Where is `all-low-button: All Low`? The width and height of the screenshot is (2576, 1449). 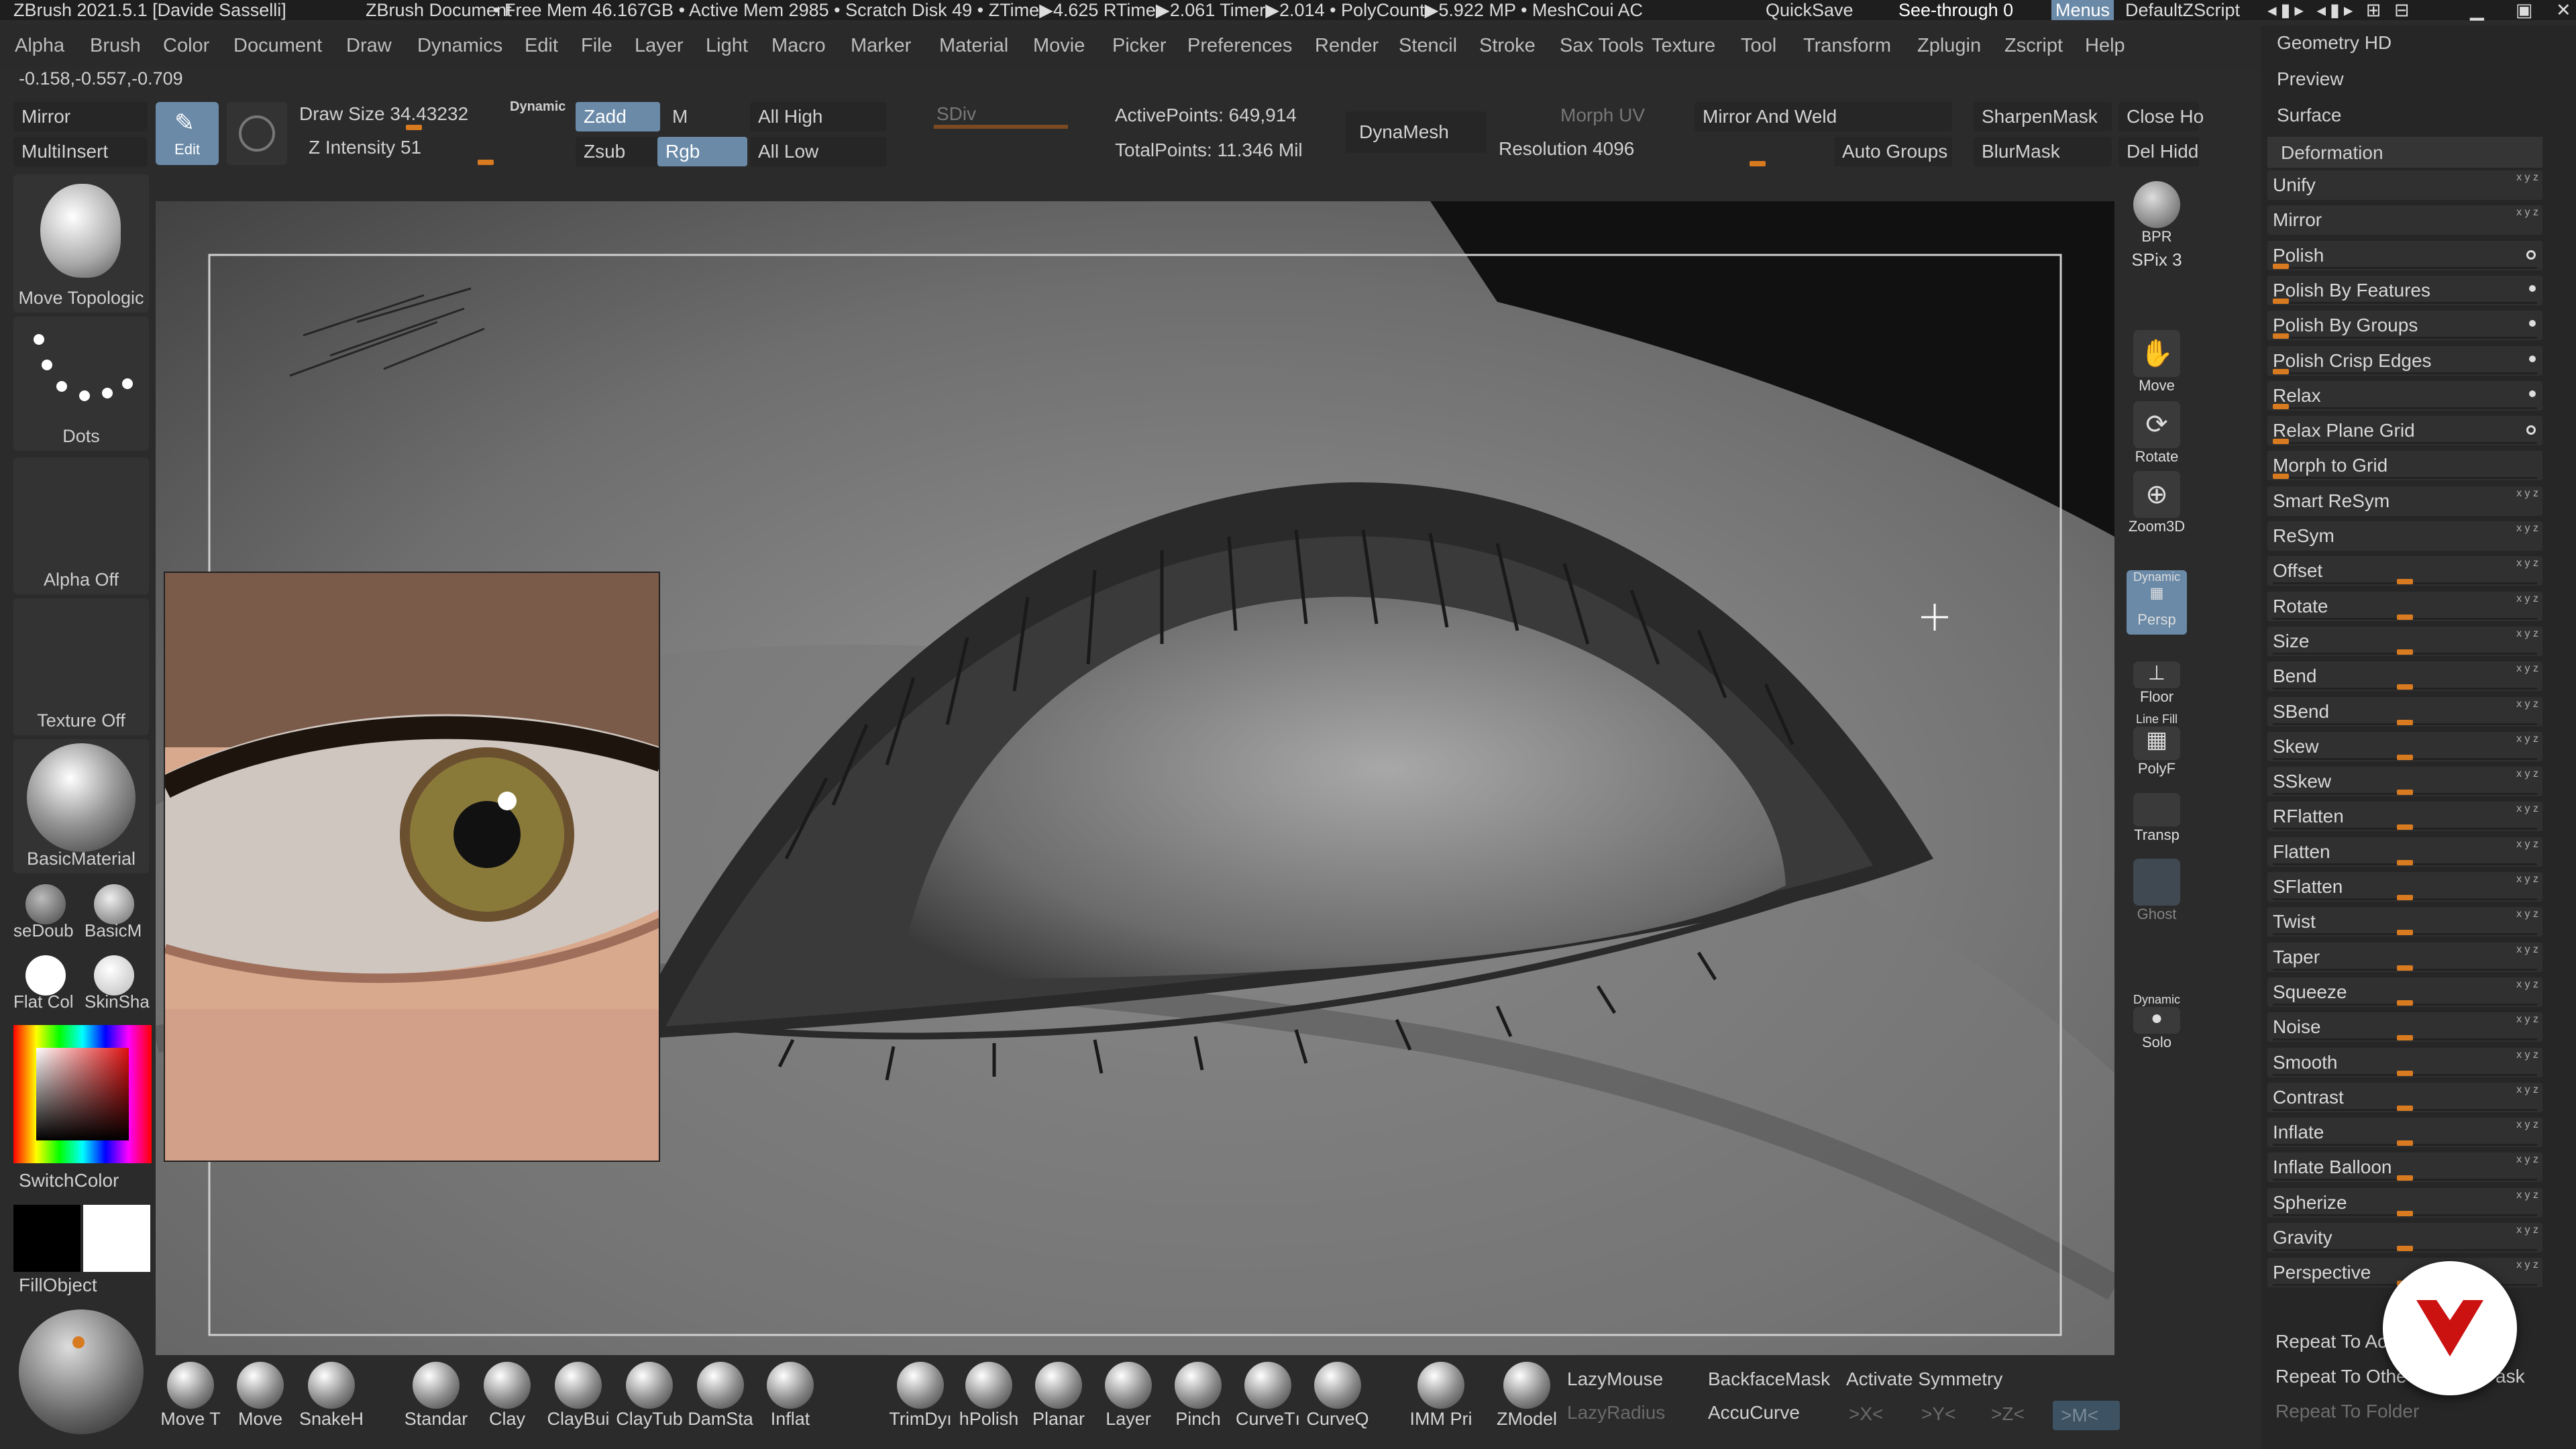 all-low-button: All Low is located at coordinates (818, 151).